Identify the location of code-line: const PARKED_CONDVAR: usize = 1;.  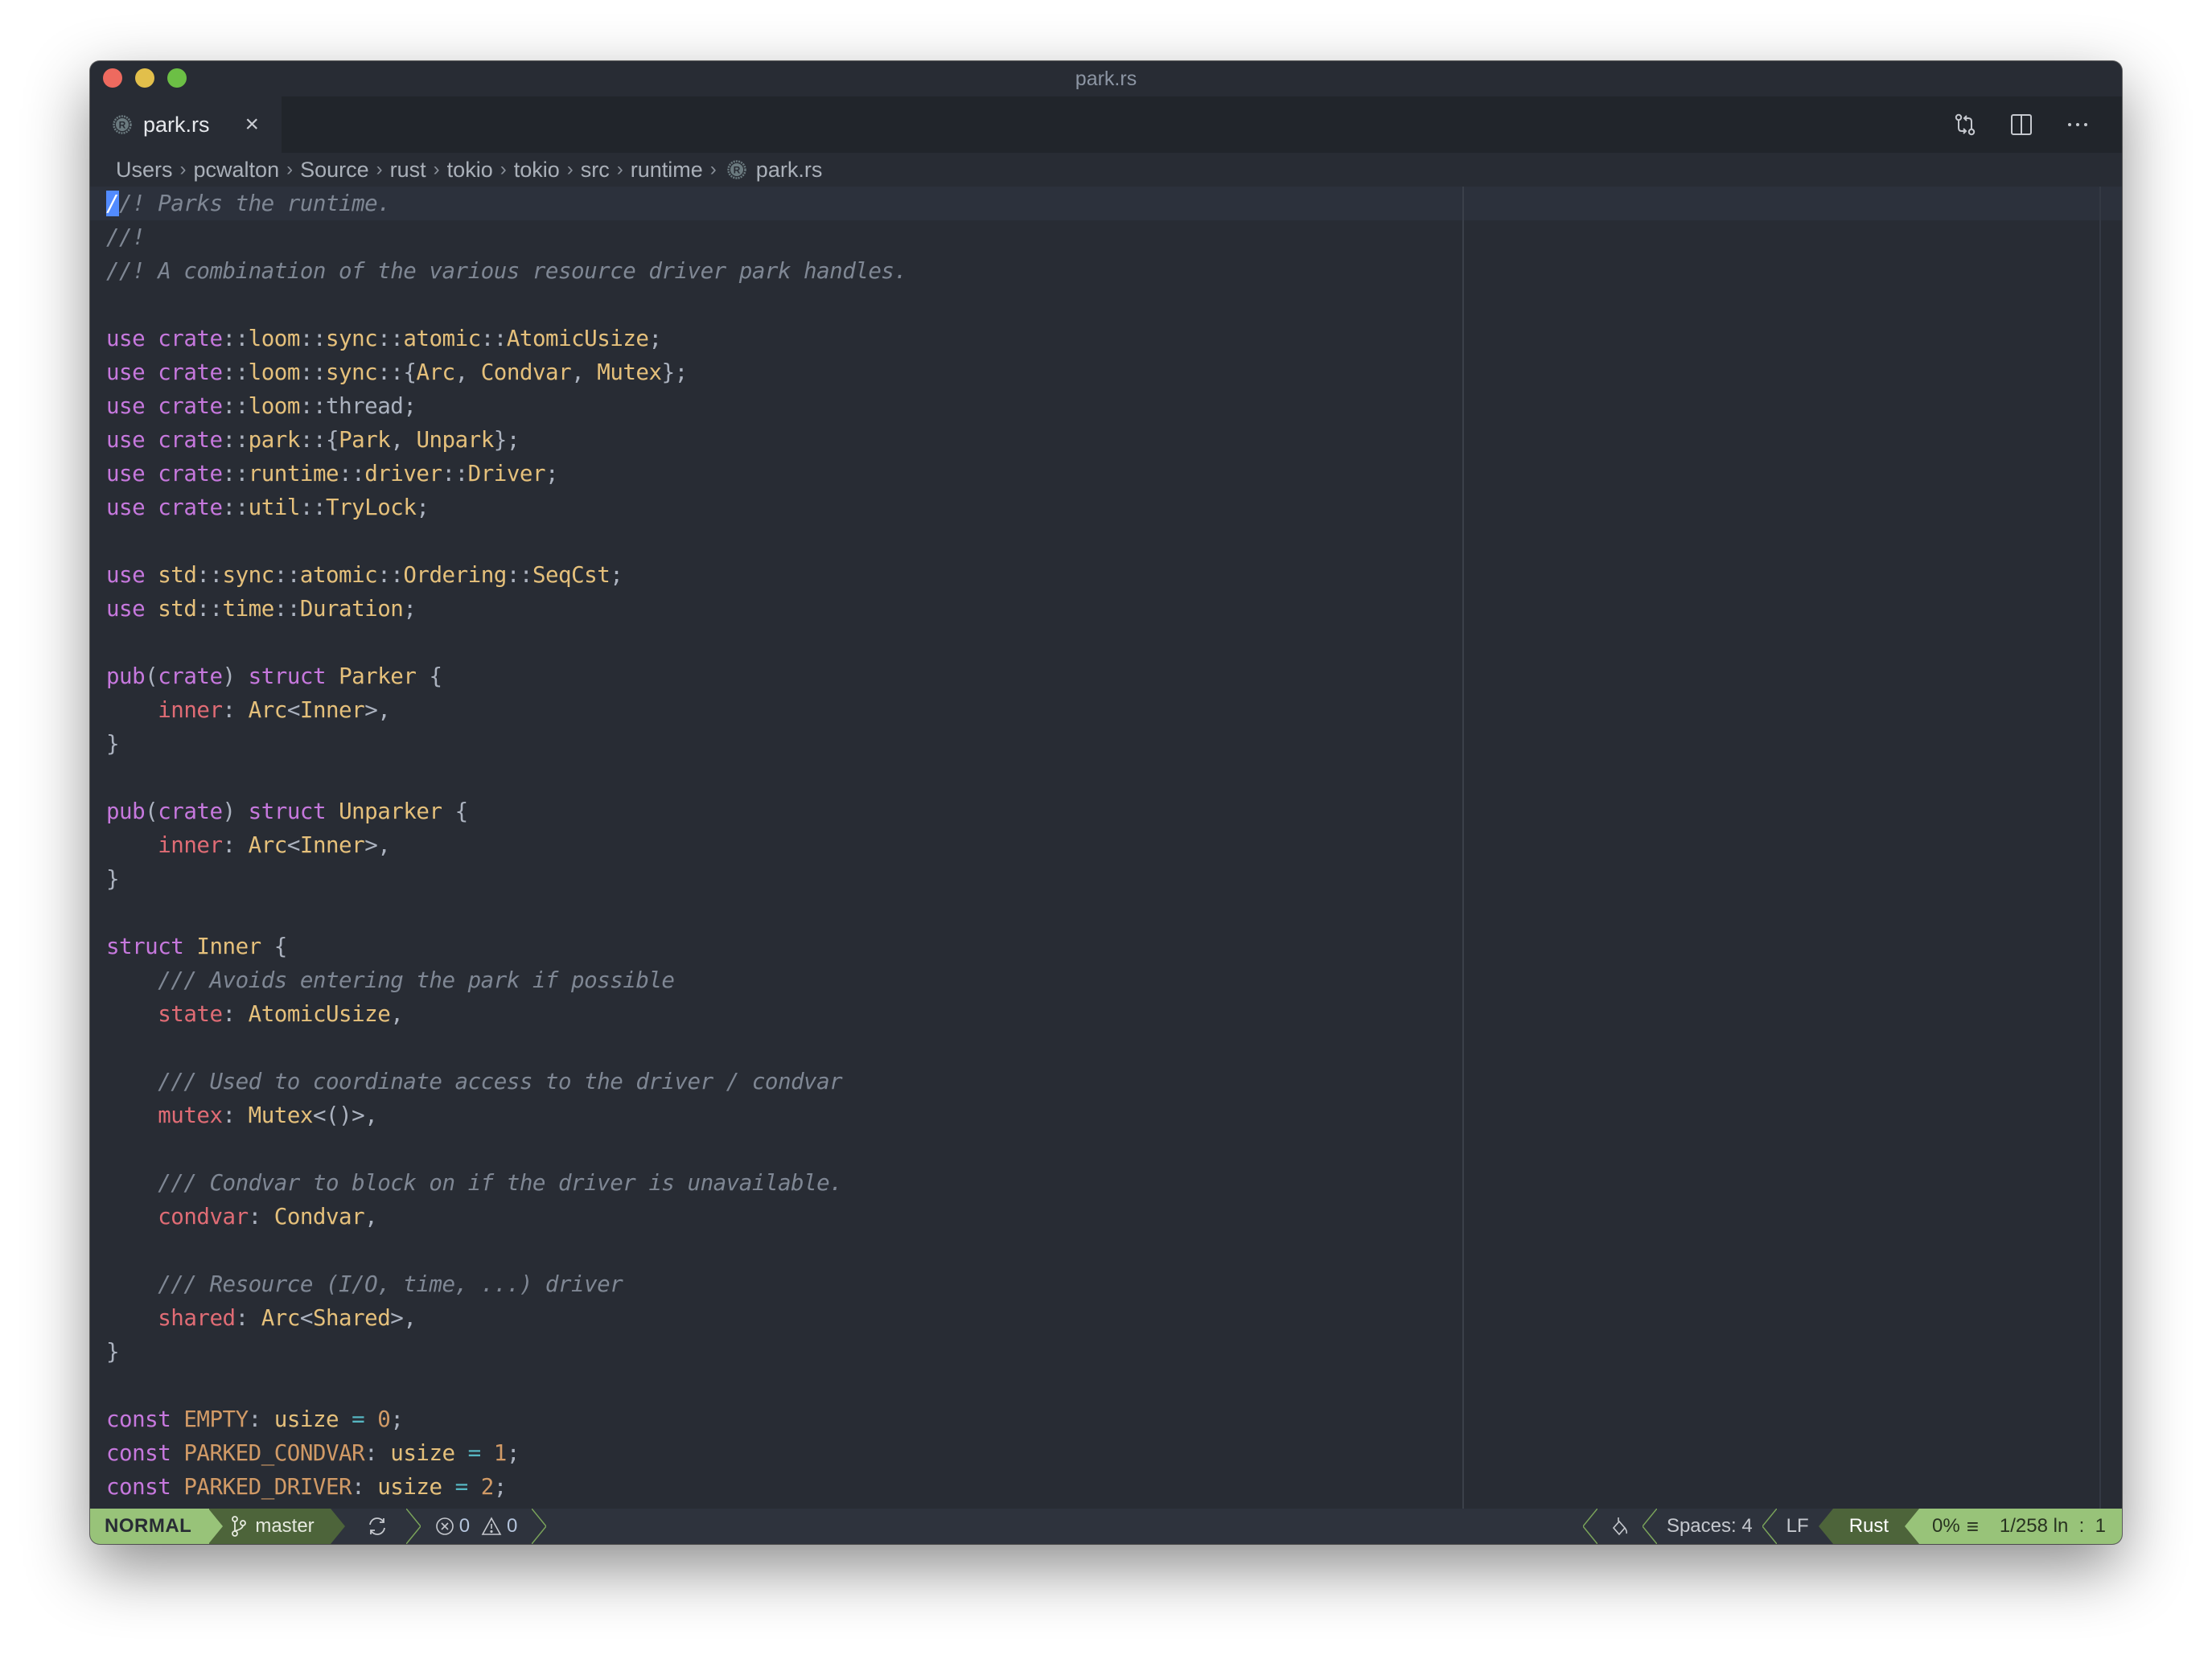
(506, 1453).